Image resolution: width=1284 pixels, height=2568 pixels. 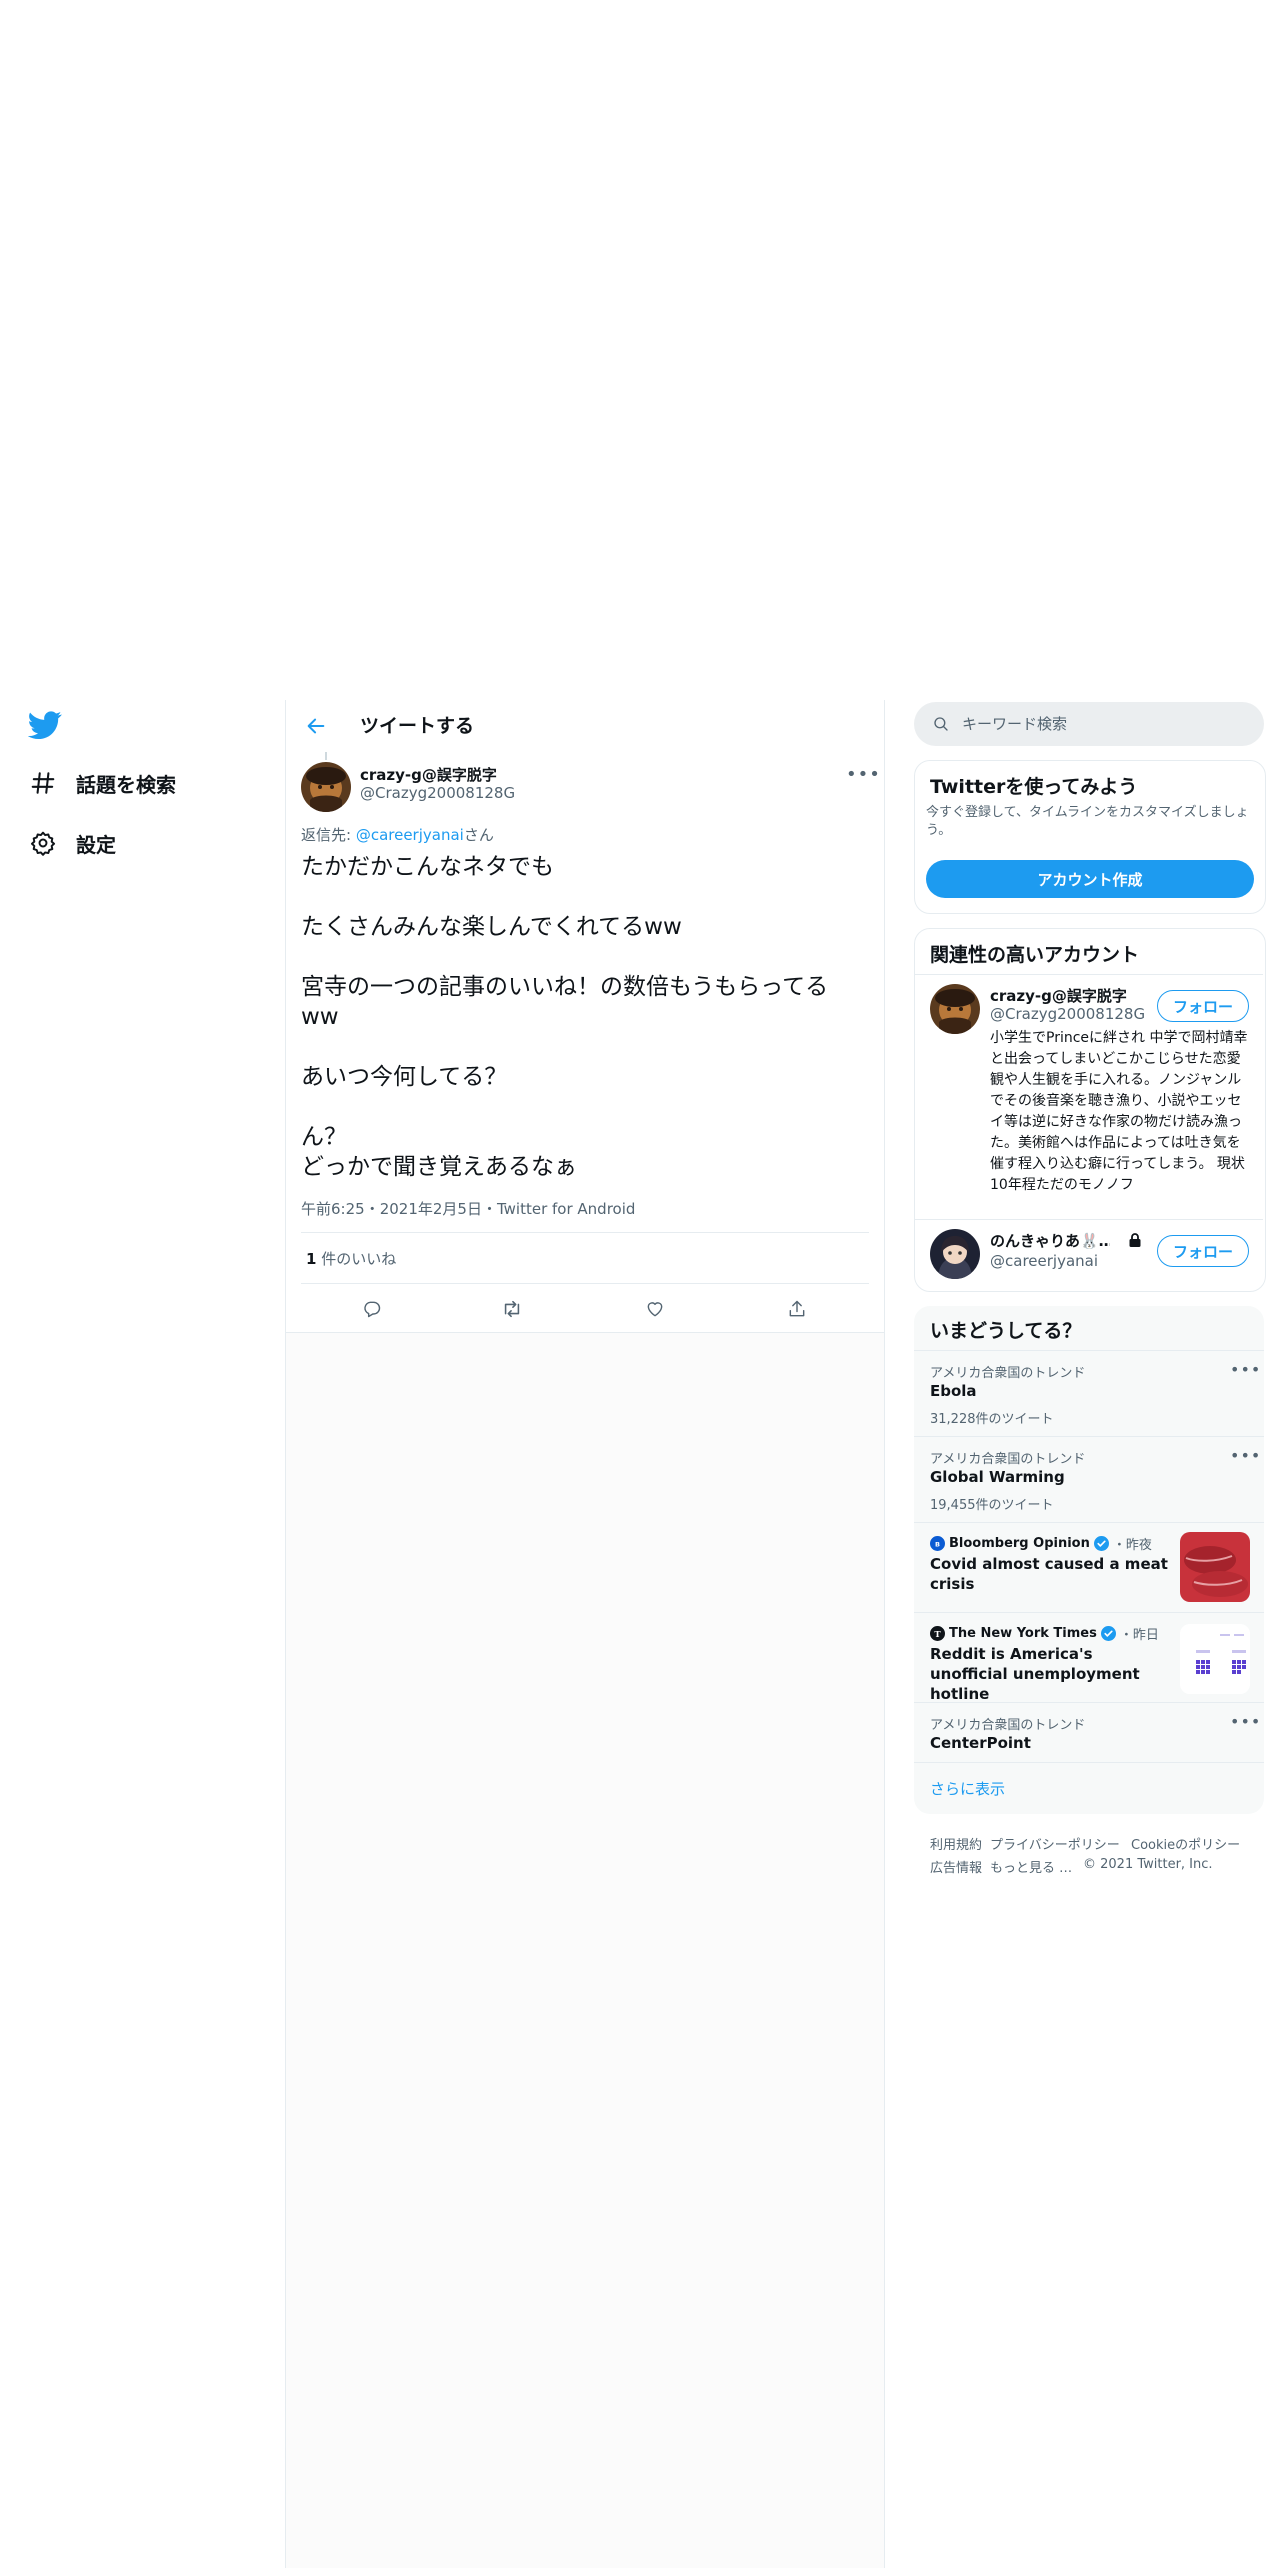 I want to click on search-input, so click(x=1092, y=724).